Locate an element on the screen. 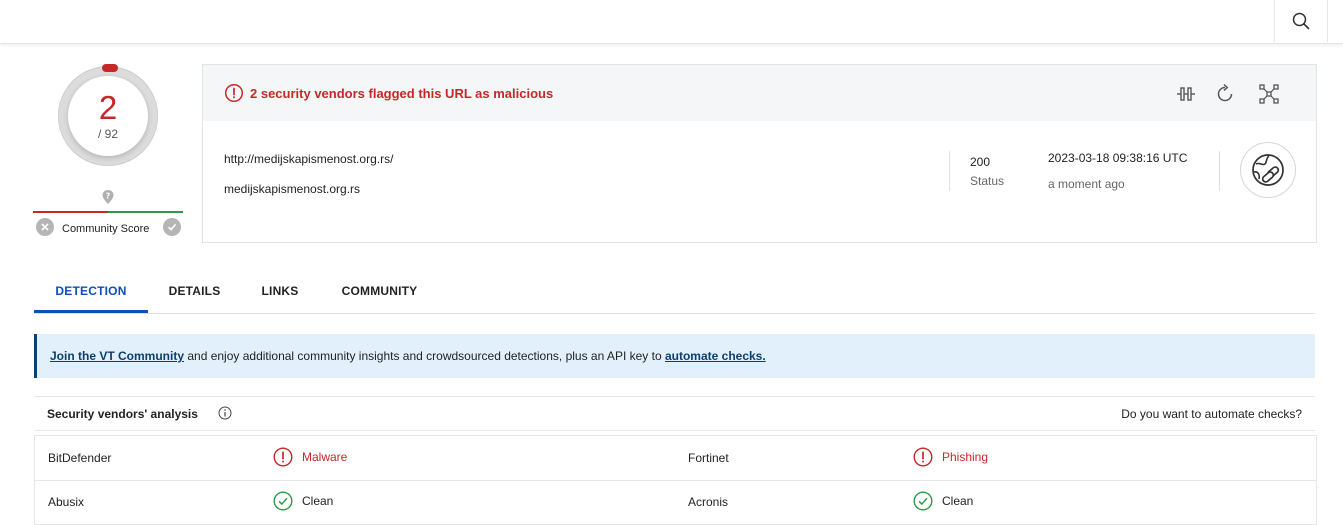 The width and height of the screenshot is (1343, 525). http-status-code: 200 is located at coordinates (980, 162).